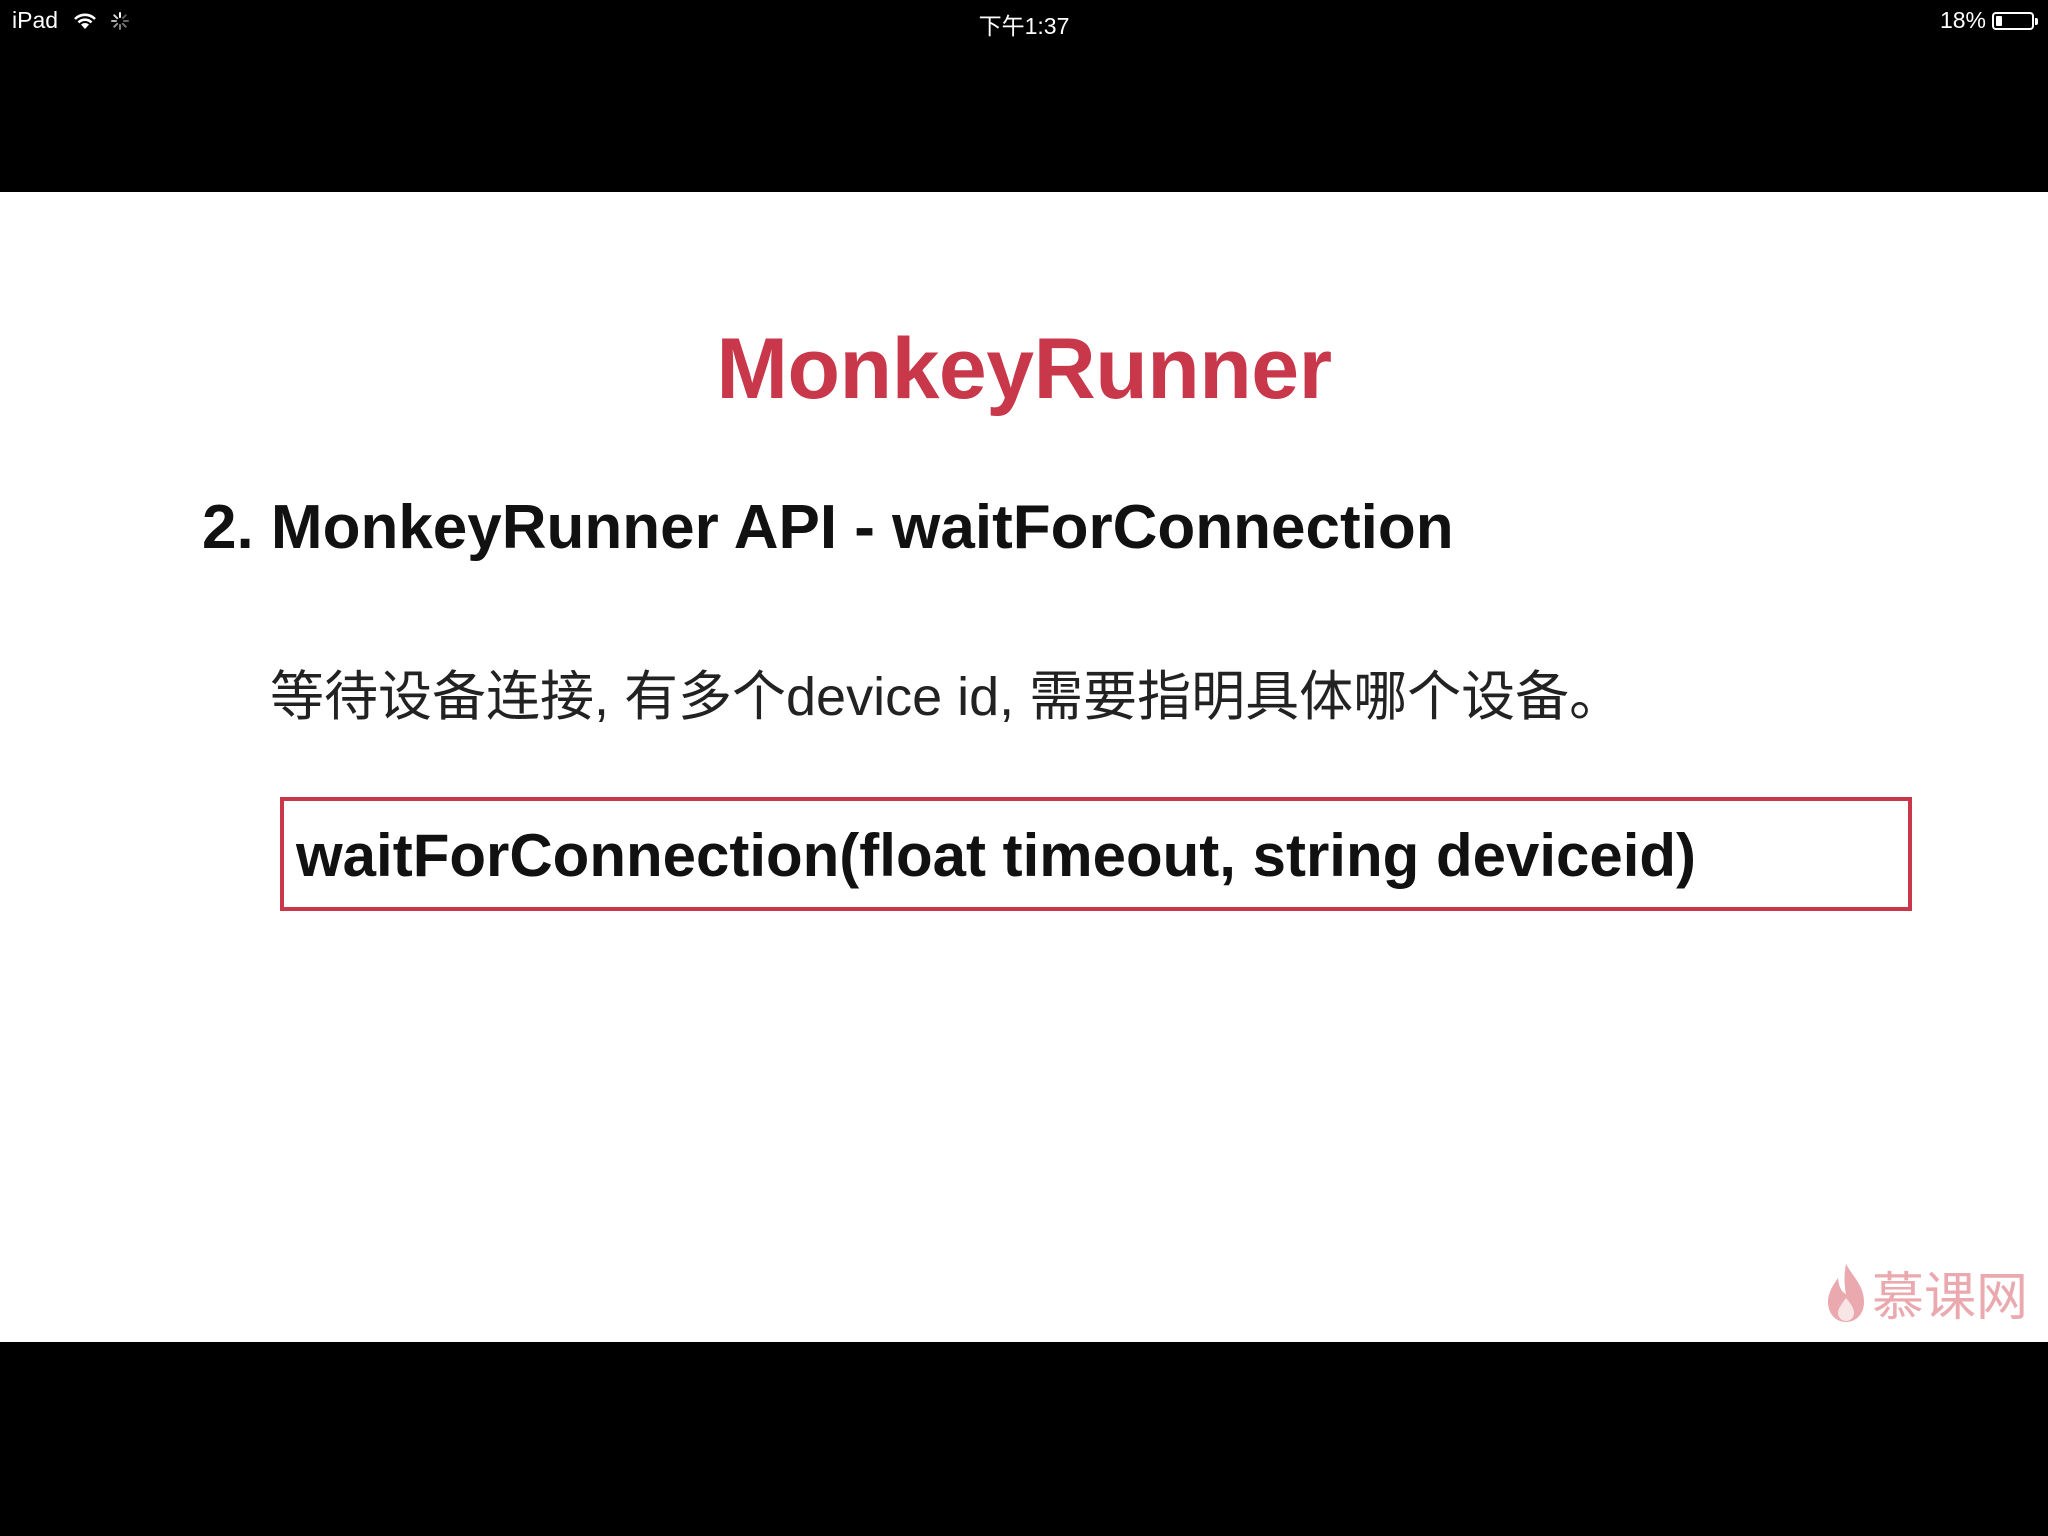  Describe the element at coordinates (1949, 1298) in the screenshot. I see `watermark-text: 慕课网` at that location.